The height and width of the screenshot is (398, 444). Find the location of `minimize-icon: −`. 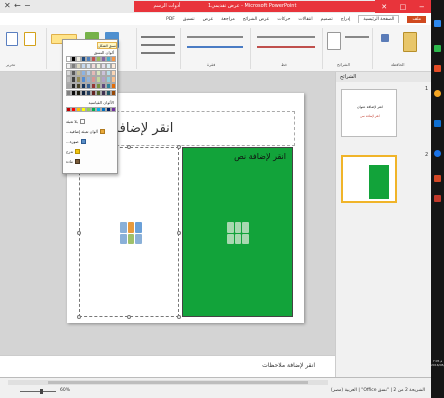

minimize-icon: − is located at coordinates (27, 5).